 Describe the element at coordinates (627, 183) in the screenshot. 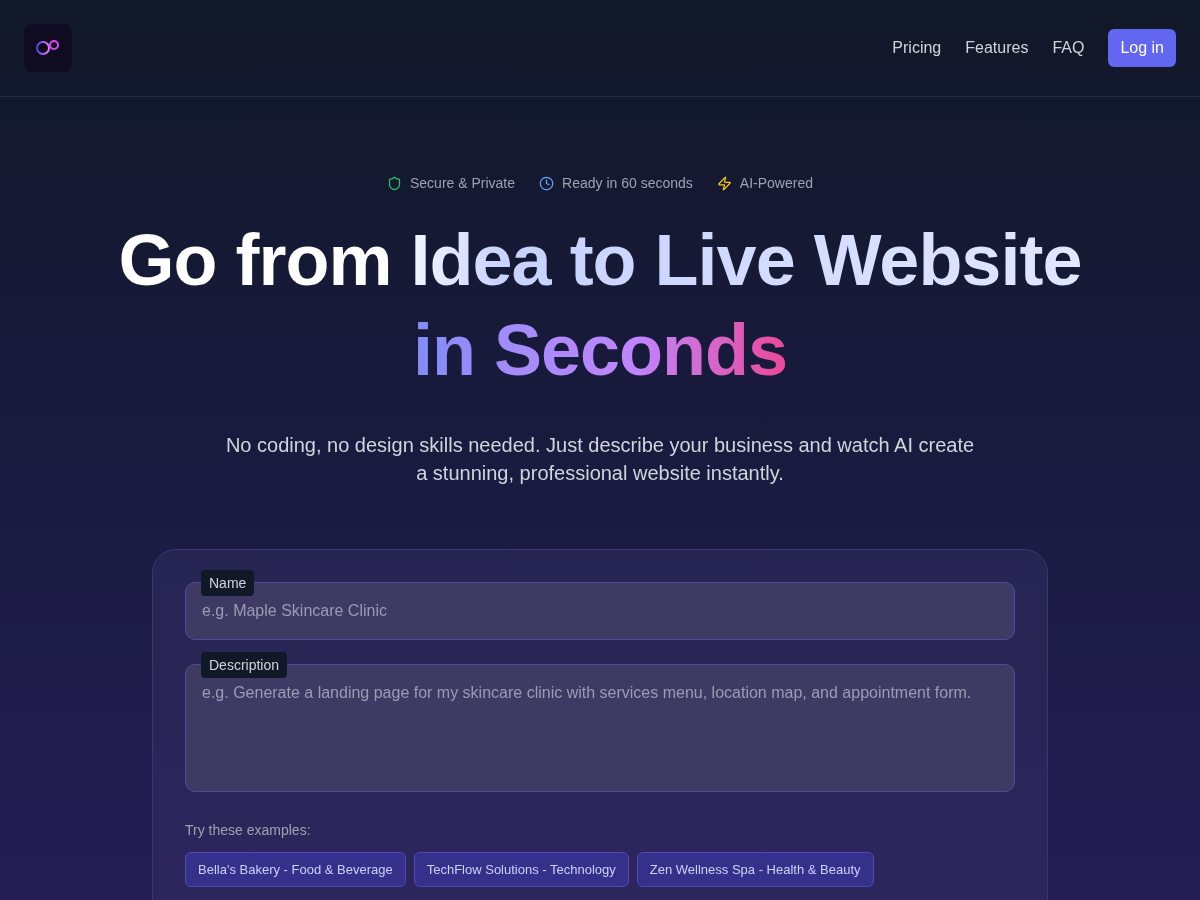

I see `feature-badge-text: Ready in 60 seconds` at that location.